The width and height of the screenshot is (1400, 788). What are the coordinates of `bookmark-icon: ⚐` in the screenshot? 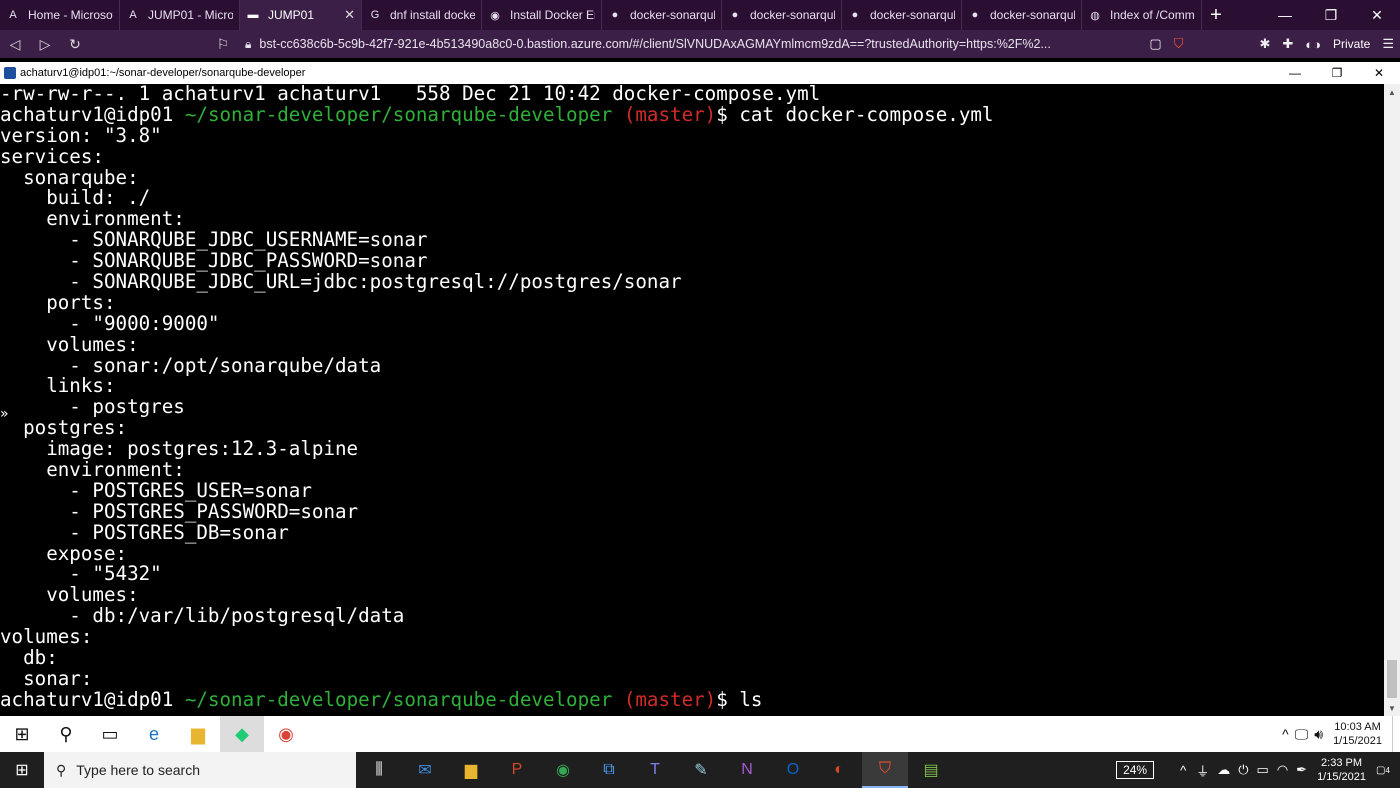 It's located at (223, 44).